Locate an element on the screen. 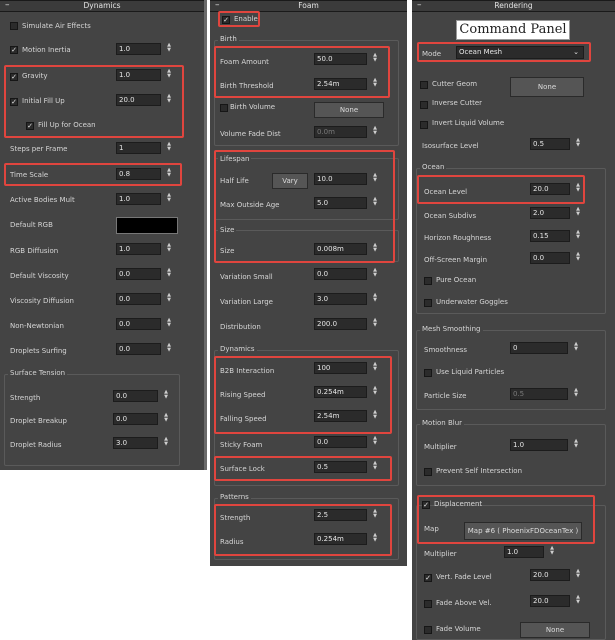 Image resolution: width=615 pixels, height=640 pixels. viscosity-diffusion-spinner: ▲ ▼ is located at coordinates (169, 299).